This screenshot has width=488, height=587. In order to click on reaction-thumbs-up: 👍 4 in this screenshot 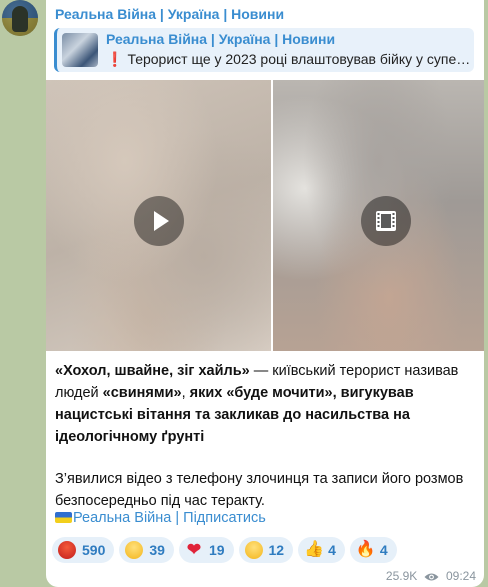, I will do `click(321, 550)`.